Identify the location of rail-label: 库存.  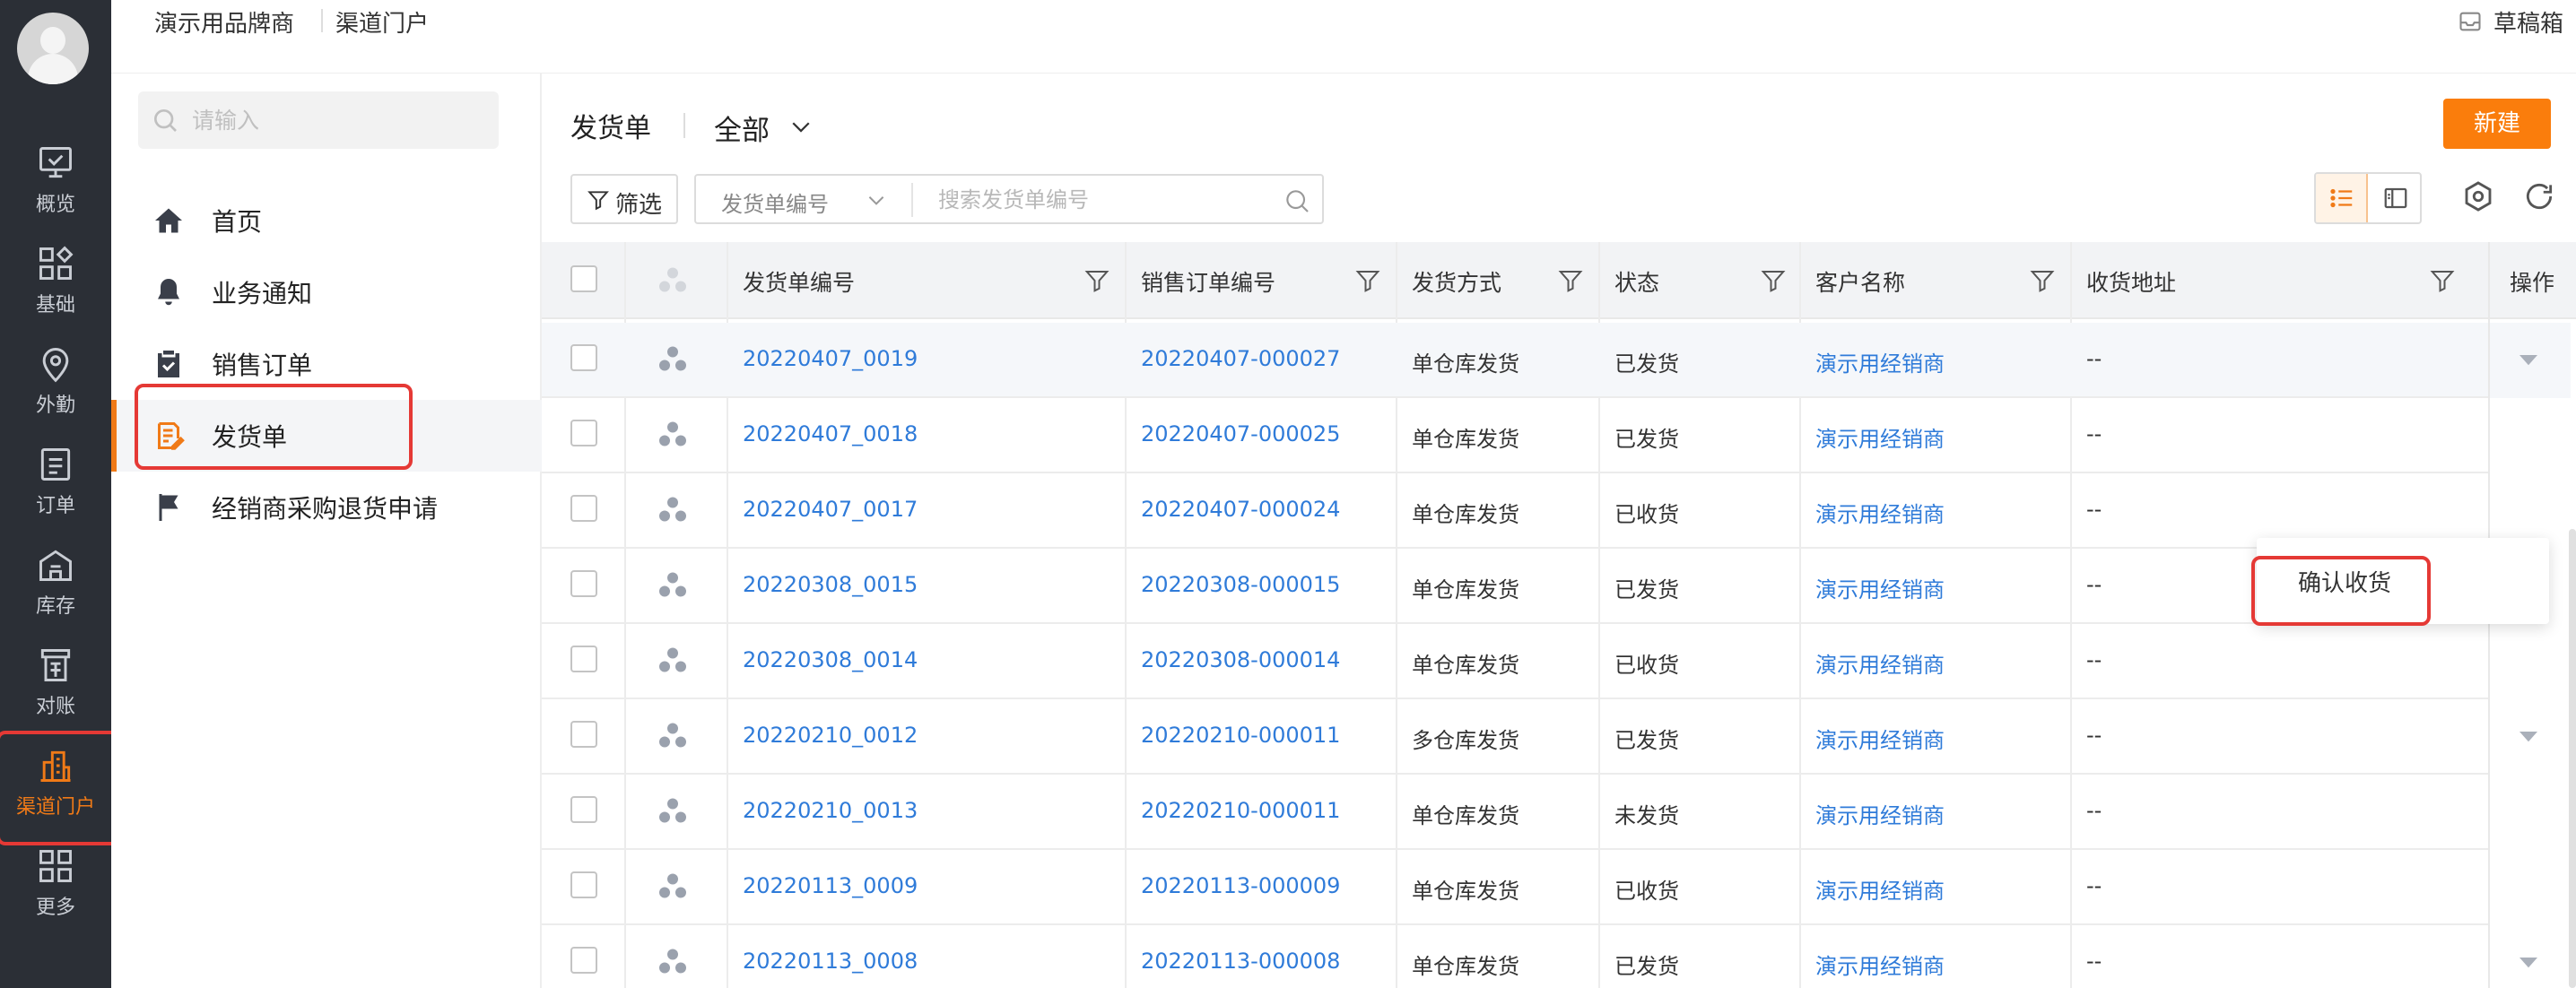
(55, 607).